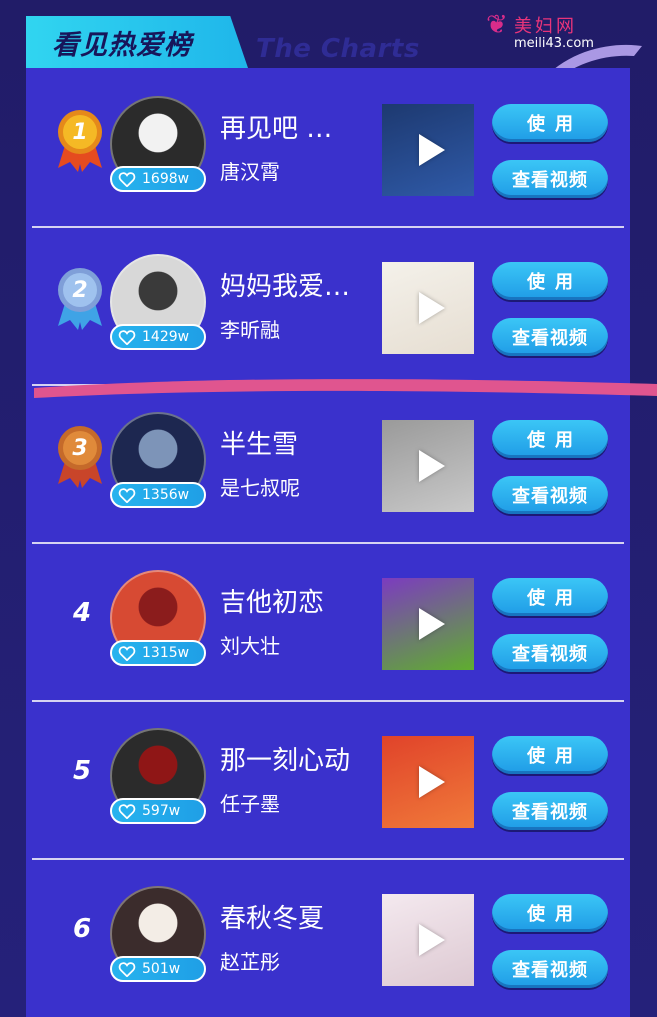  What do you see at coordinates (250, 960) in the screenshot?
I see `artist-name: 赵芷彤` at bounding box center [250, 960].